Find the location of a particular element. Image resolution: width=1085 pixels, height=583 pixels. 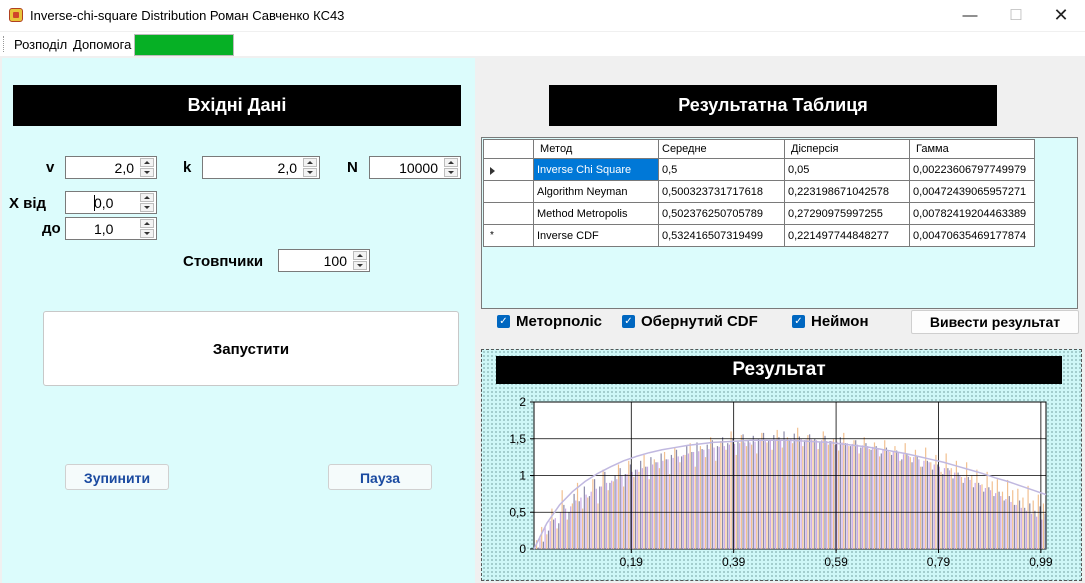

pause-button: Пауза is located at coordinates (380, 477).